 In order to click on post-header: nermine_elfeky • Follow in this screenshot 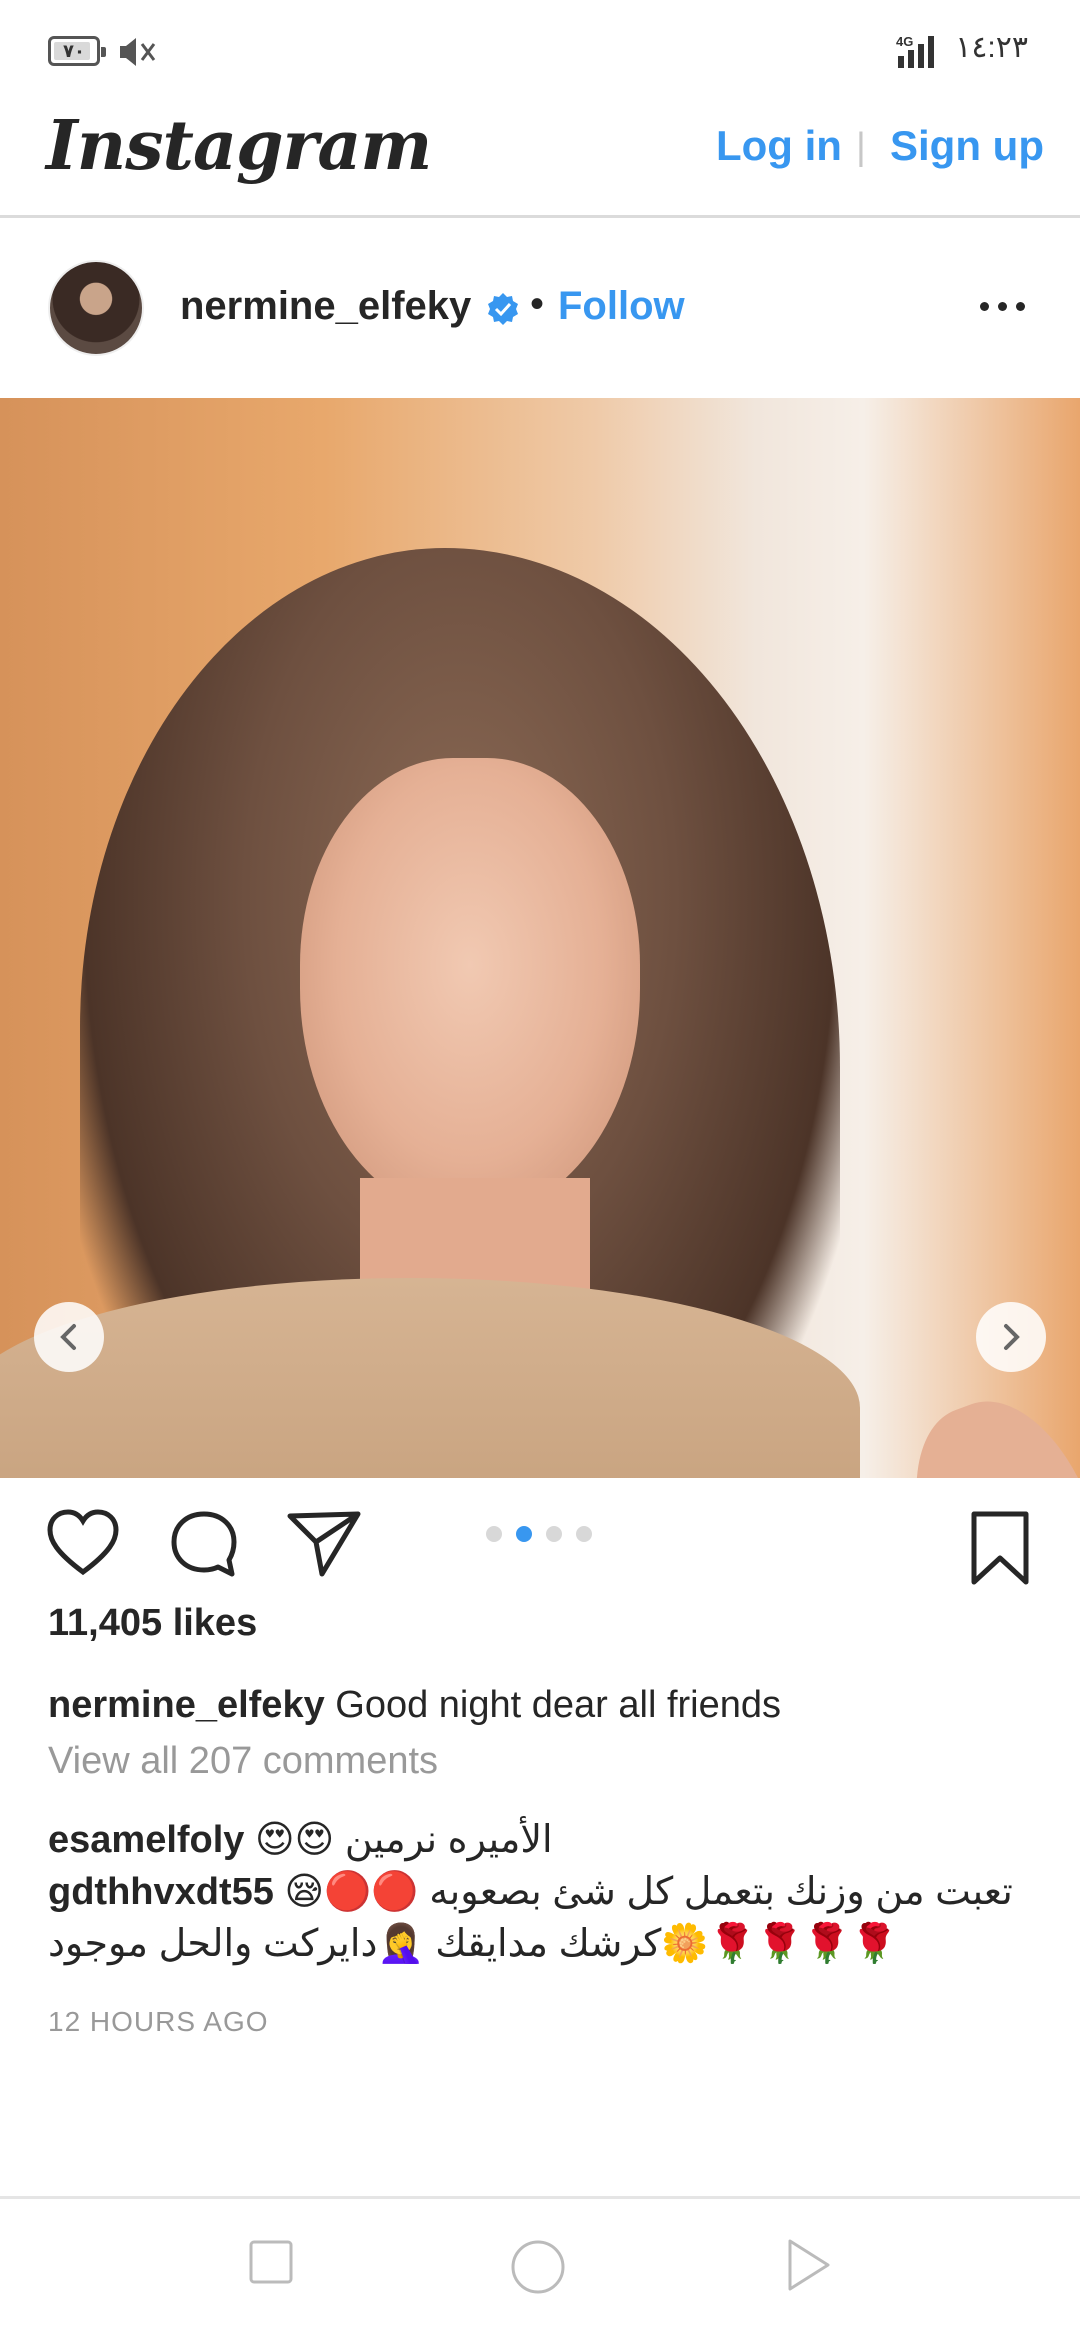, I will do `click(540, 308)`.